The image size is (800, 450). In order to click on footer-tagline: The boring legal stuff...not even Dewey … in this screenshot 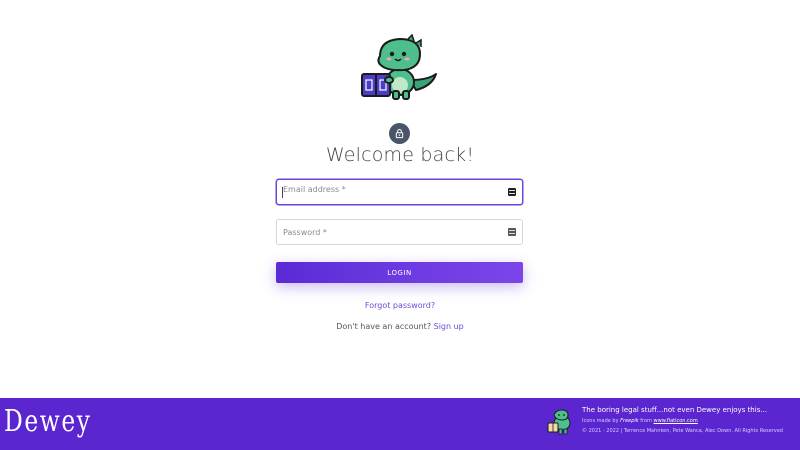, I will do `click(675, 410)`.